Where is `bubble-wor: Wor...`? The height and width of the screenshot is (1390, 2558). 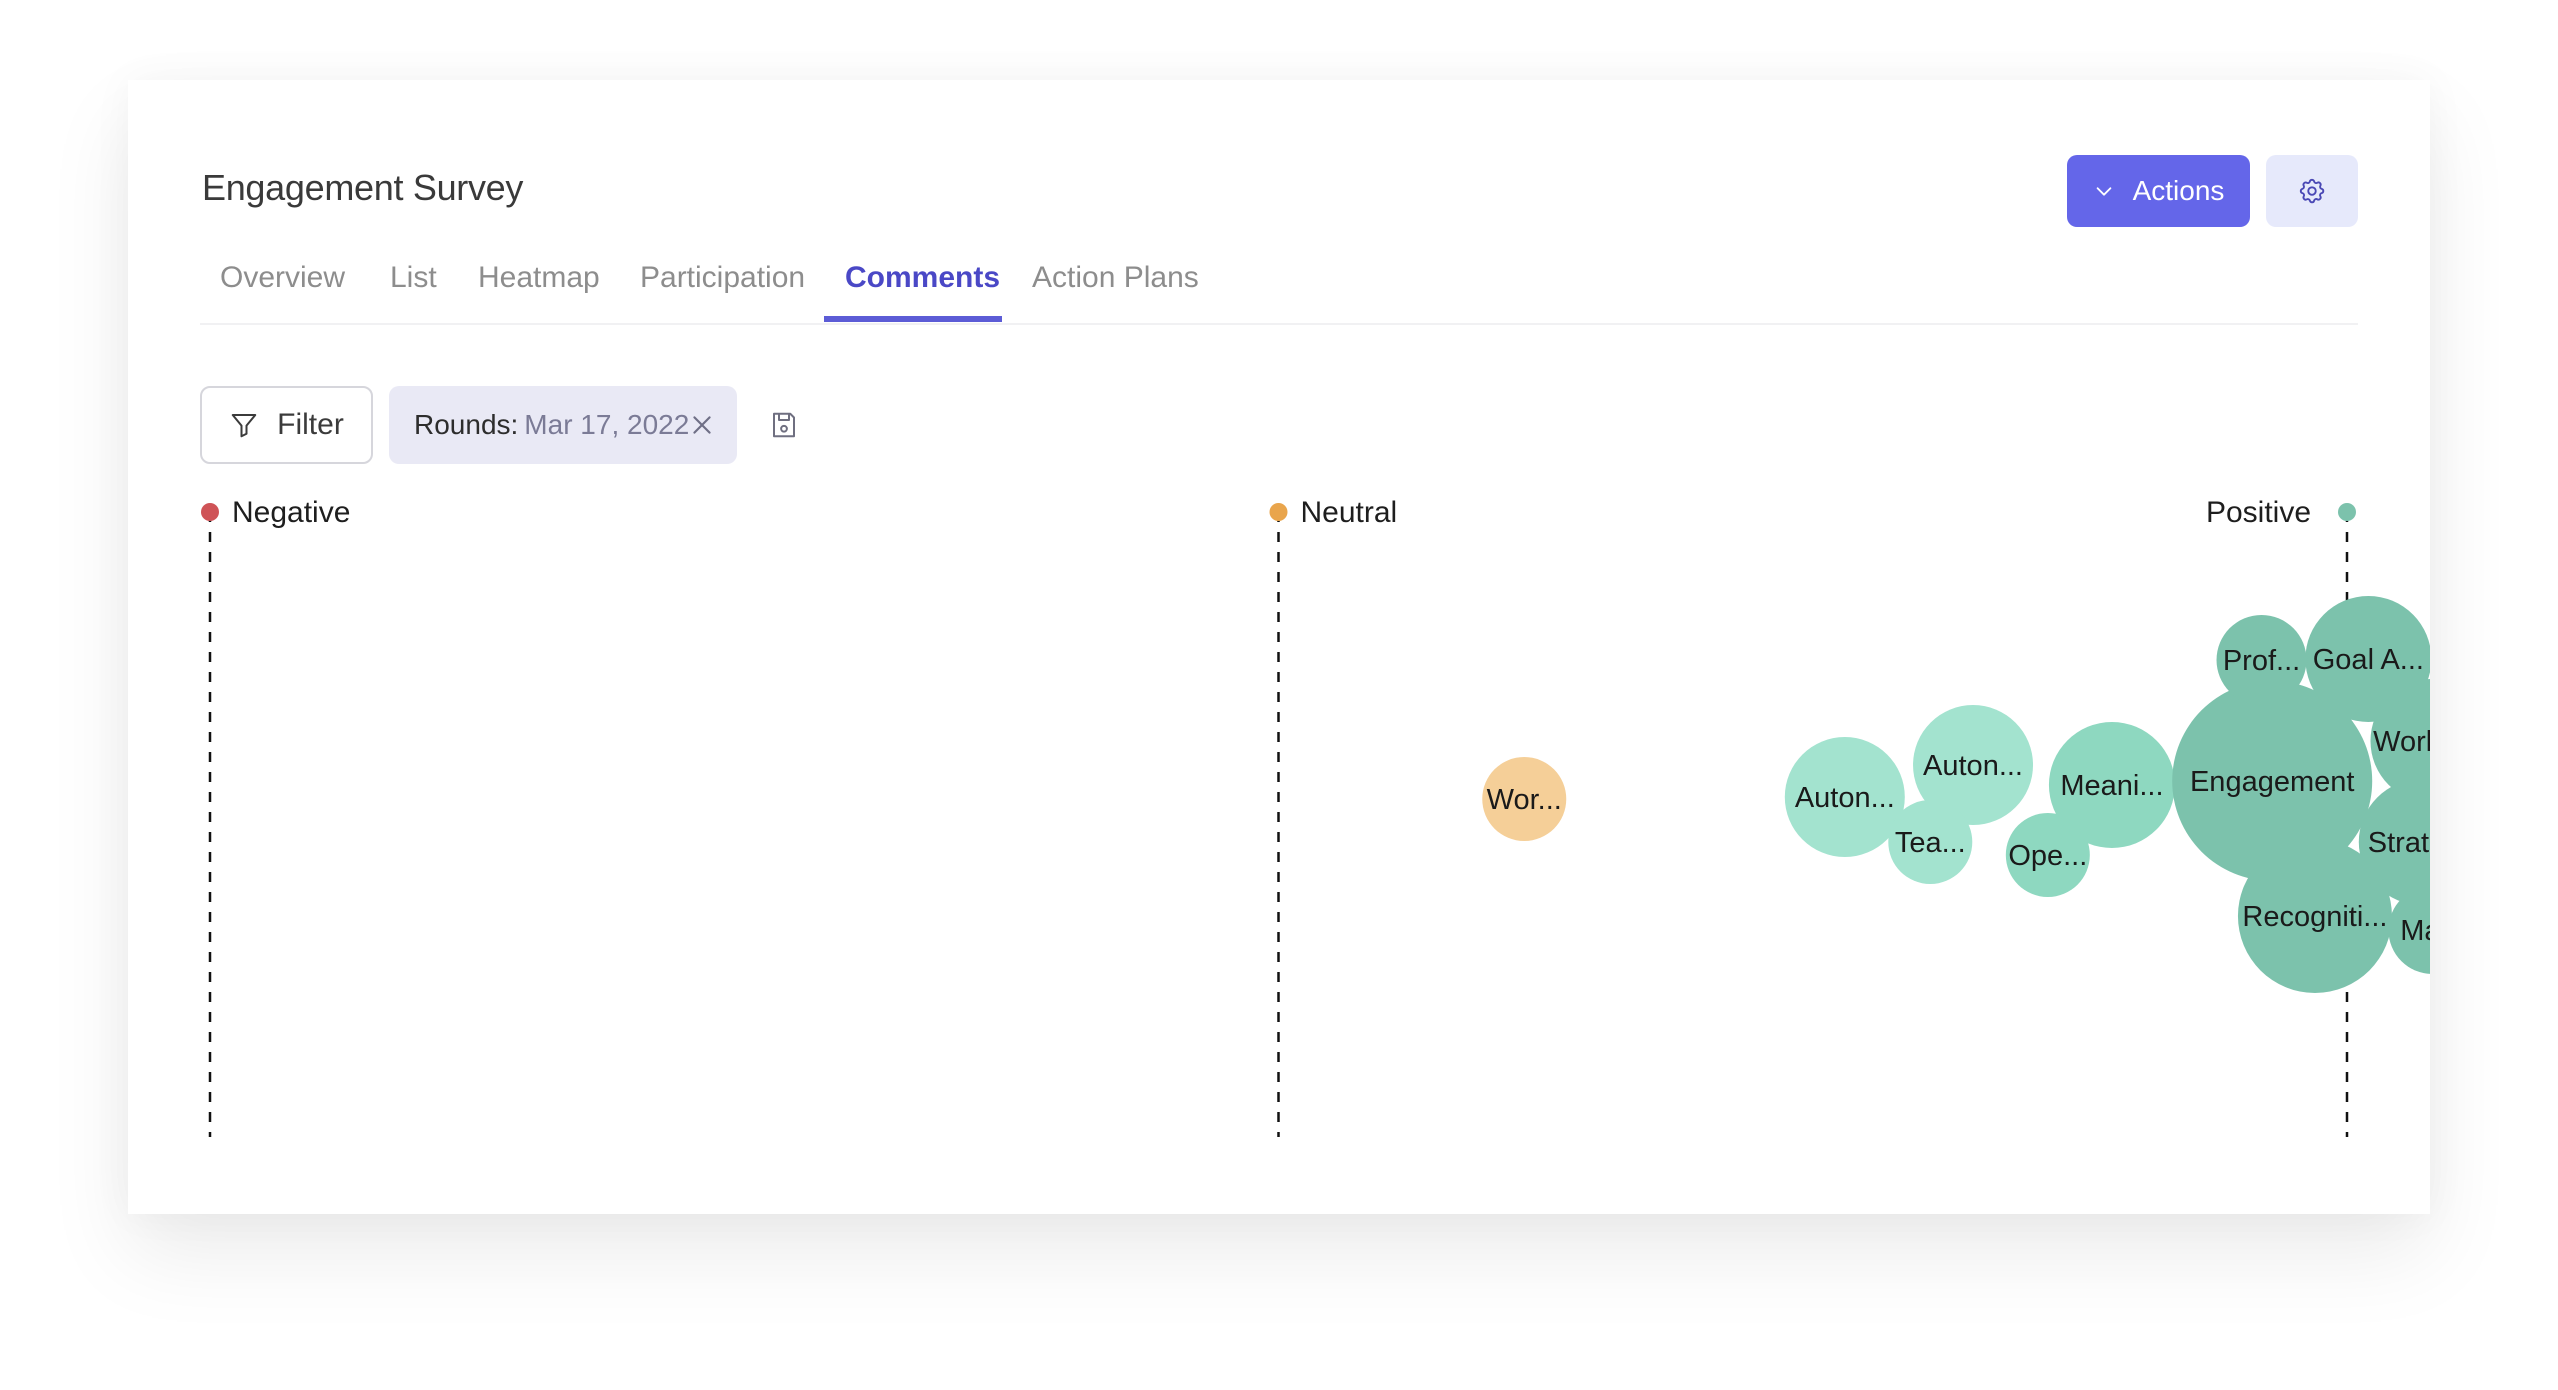 bubble-wor: Wor... is located at coordinates (1524, 799).